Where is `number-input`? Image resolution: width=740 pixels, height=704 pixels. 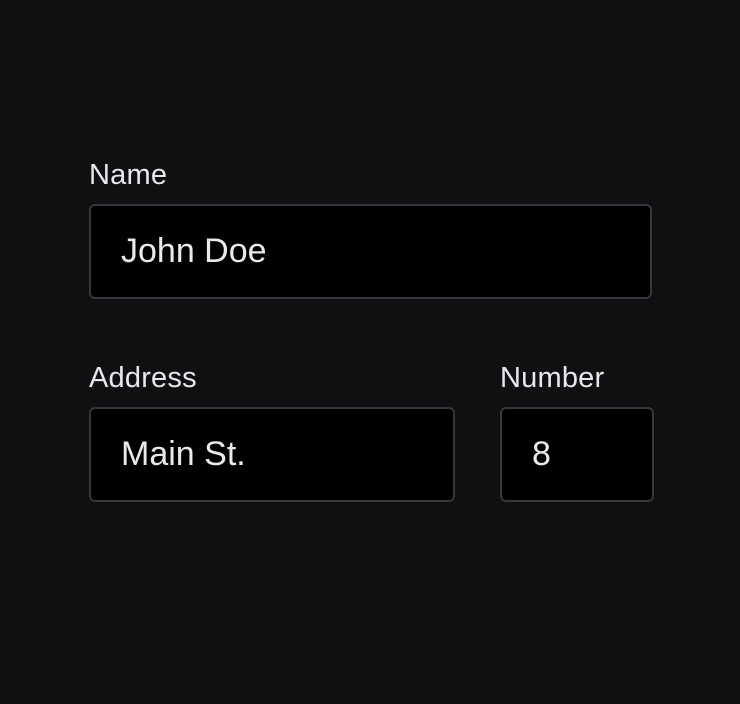
number-input is located at coordinates (577, 454).